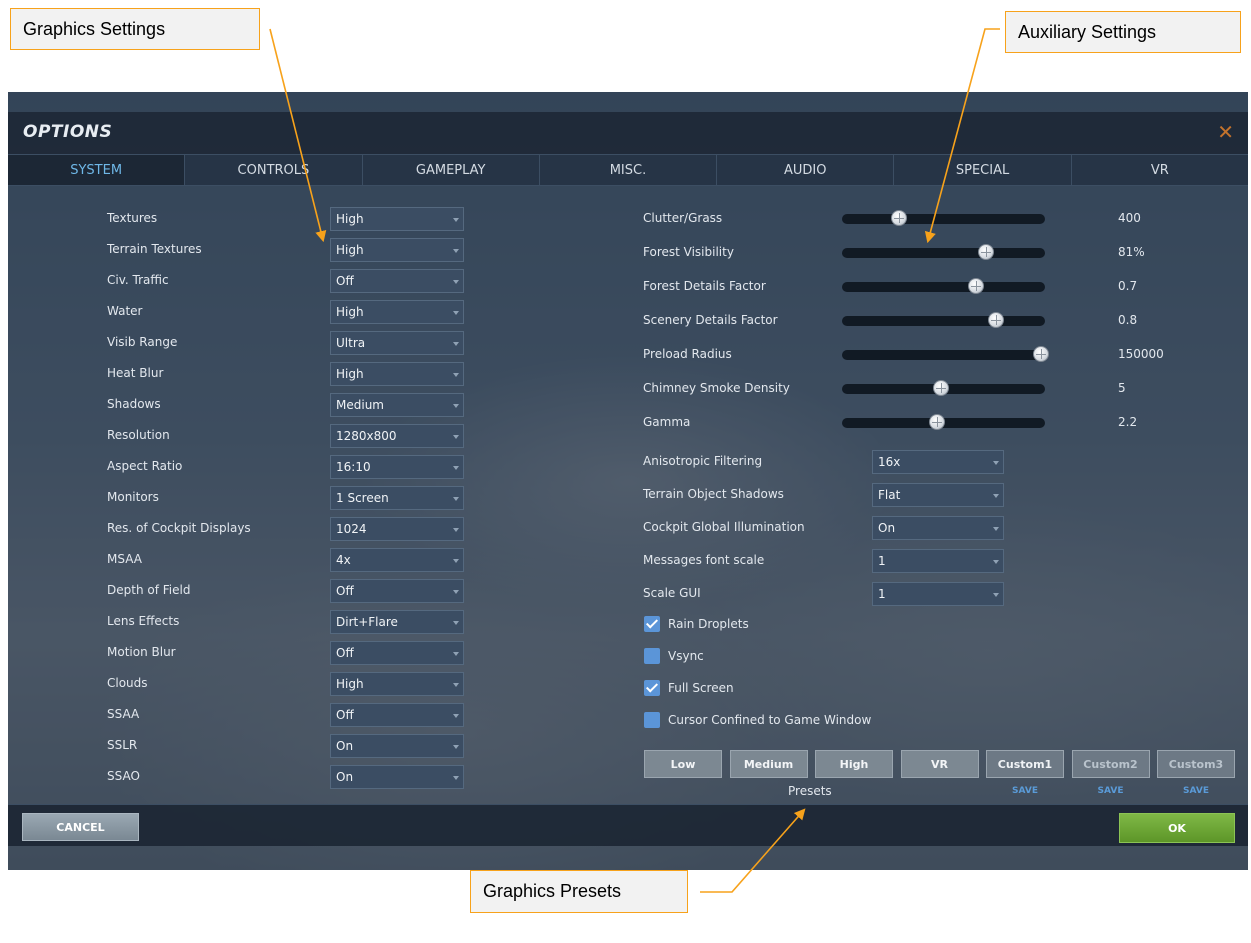  Describe the element at coordinates (135, 29) in the screenshot. I see `callout-graphics-settings: Graphics Settings` at that location.